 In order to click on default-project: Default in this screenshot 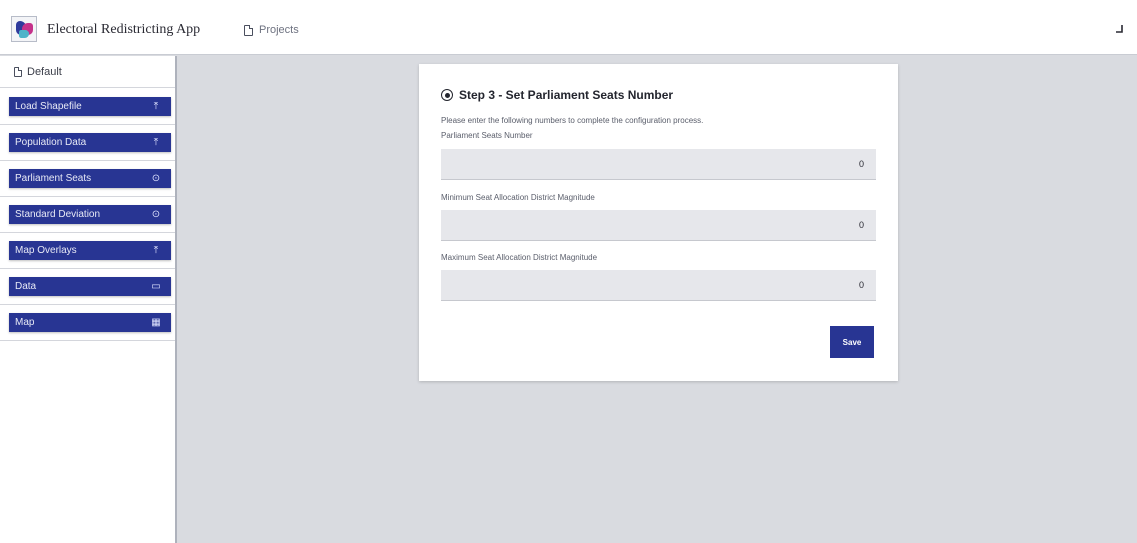, I will do `click(87, 72)`.